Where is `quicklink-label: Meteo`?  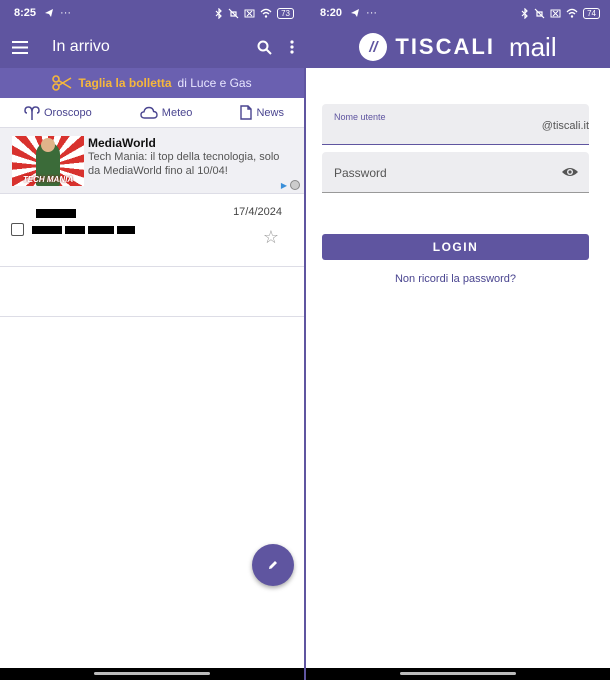
quicklink-label: Meteo is located at coordinates (177, 112).